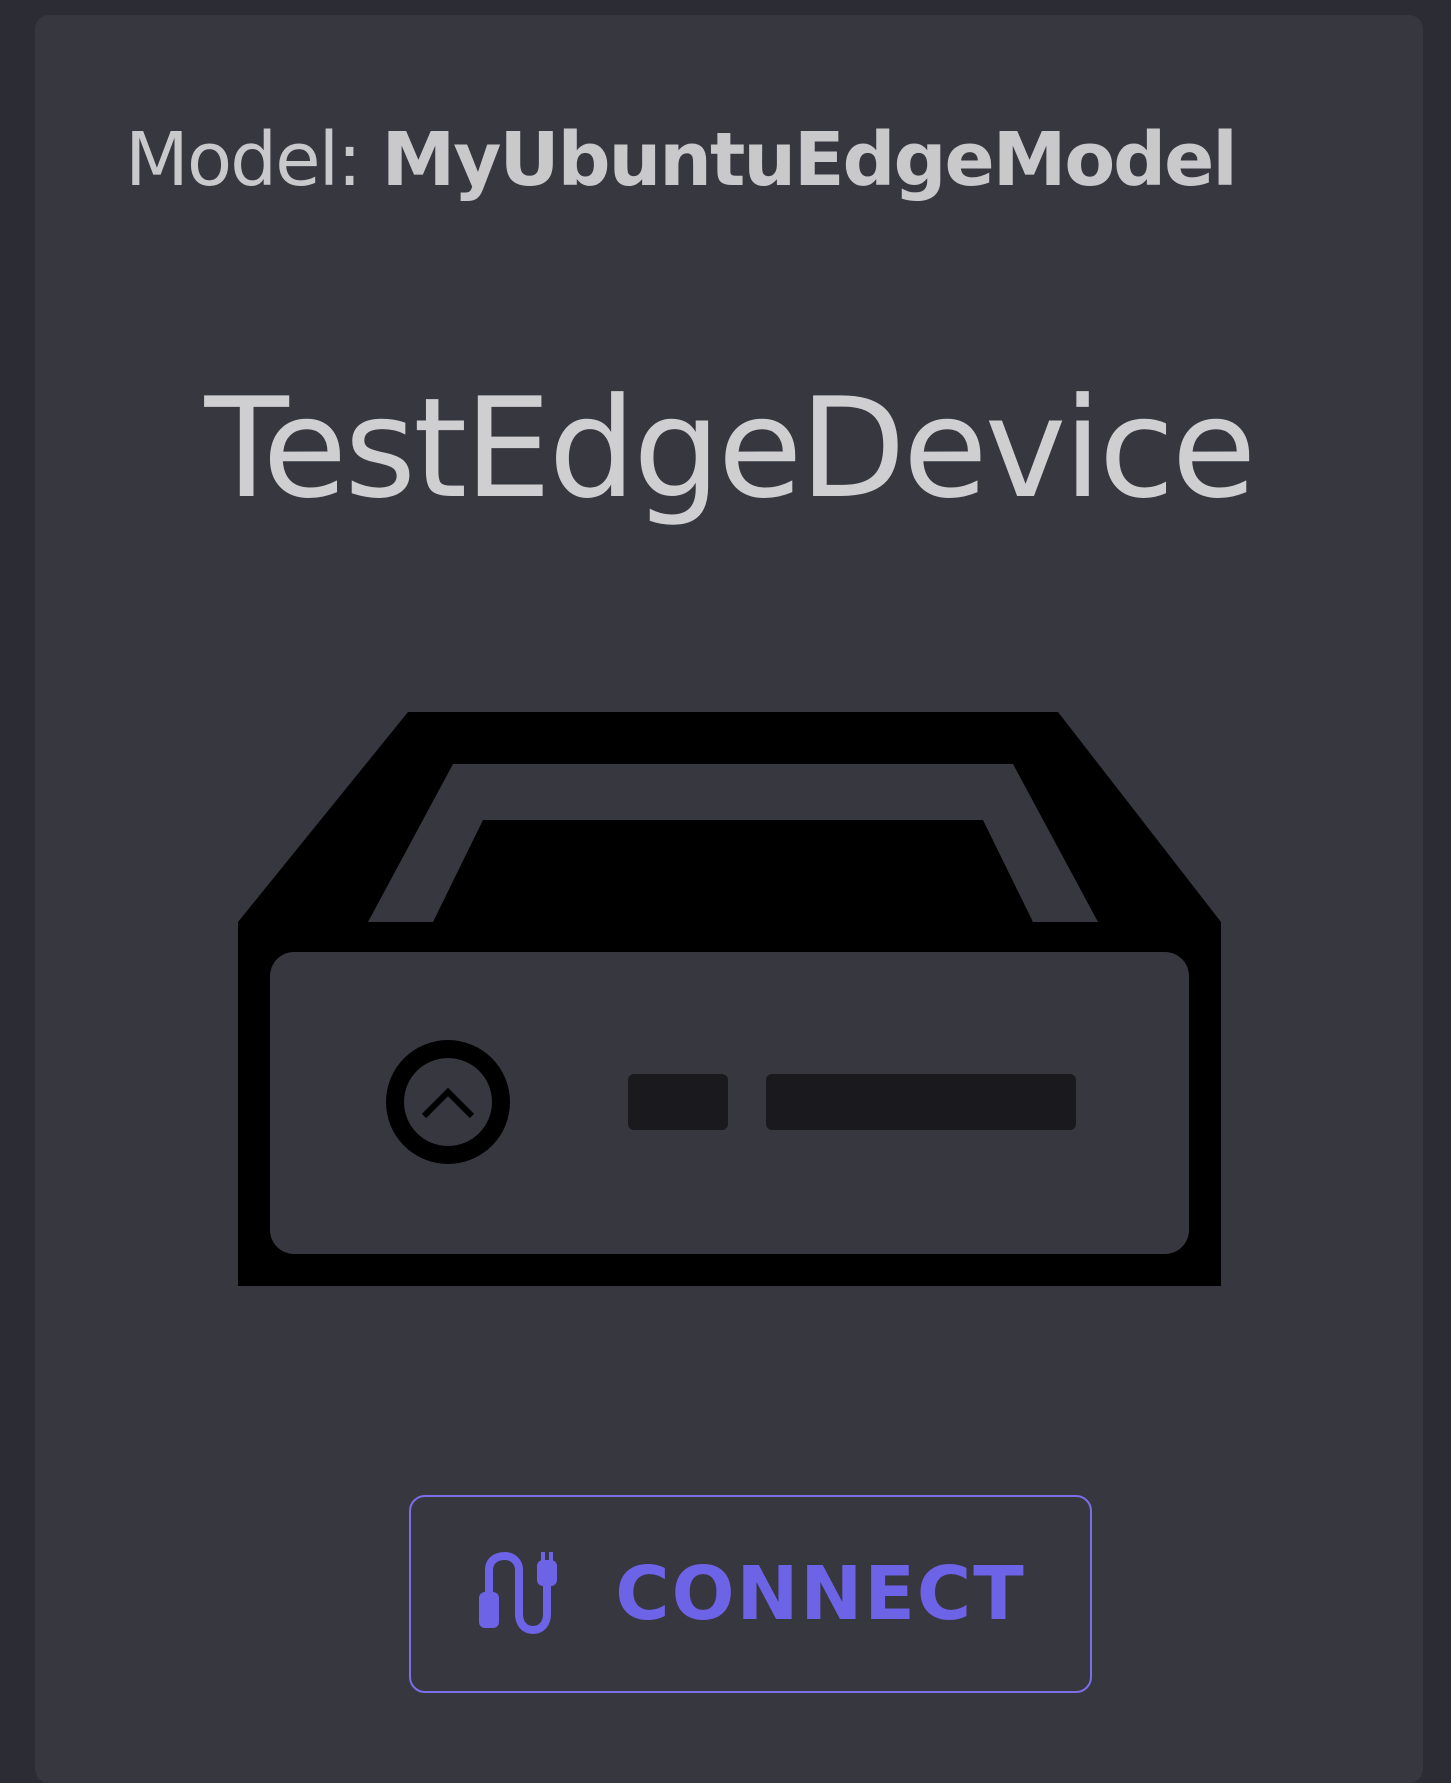 This screenshot has width=1451, height=1783. I want to click on model-line: Model: MyUbuntuEdgeModel, so click(681, 160).